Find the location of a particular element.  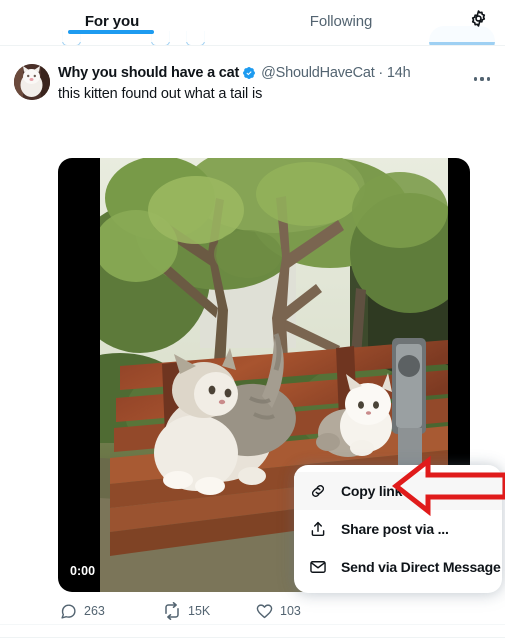

tab-following: Following is located at coordinates (341, 21).